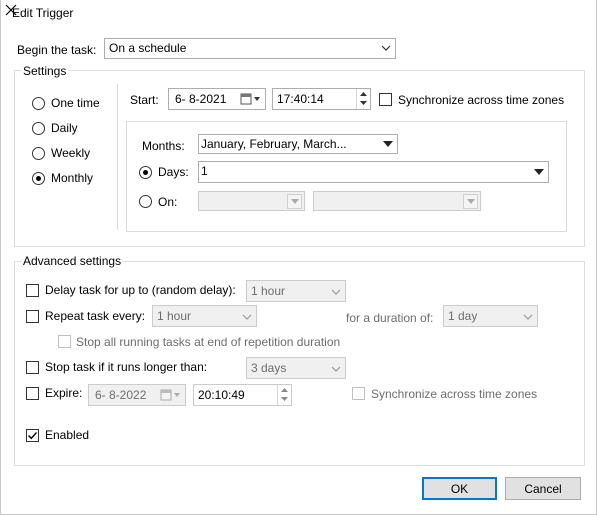  I want to click on checkmark-icon, so click(33, 436).